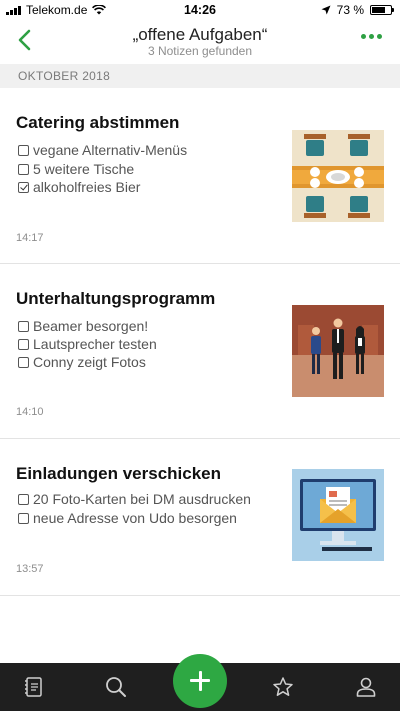  Describe the element at coordinates (338, 351) in the screenshot. I see `people-meeting-thumbnail` at that location.